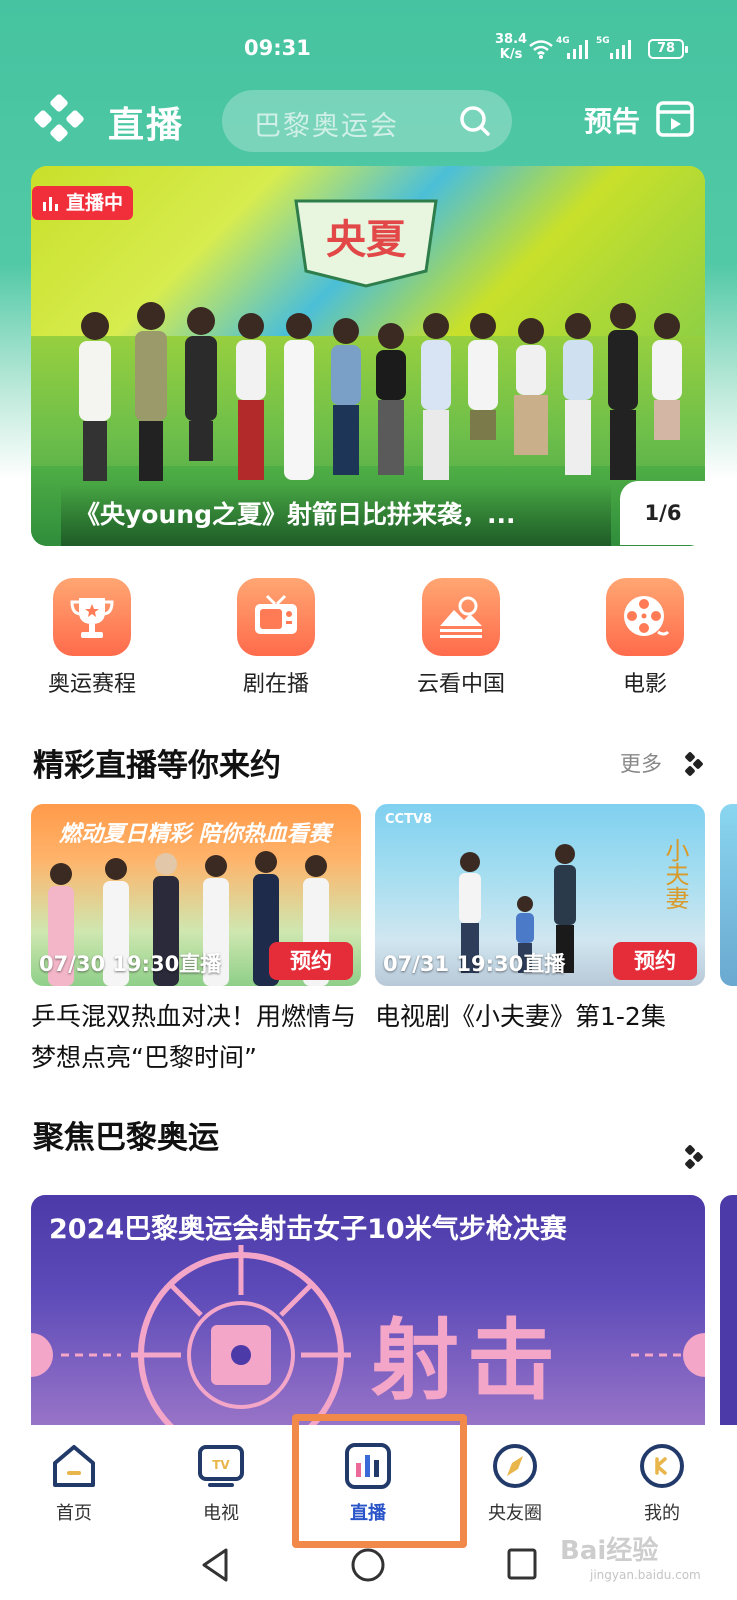  Describe the element at coordinates (515, 1513) in the screenshot. I see `nav-label: 央友圈` at that location.